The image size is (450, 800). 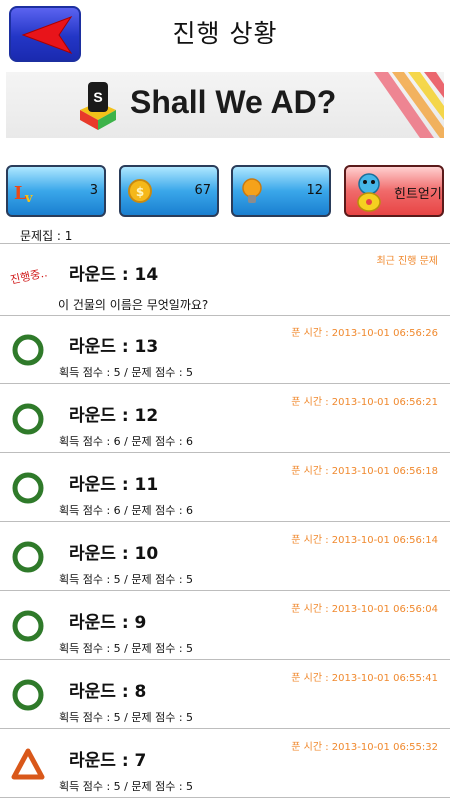 What do you see at coordinates (364, 333) in the screenshot?
I see `solved-time: 푼 시간 : 2013-10-01 06:56:26` at bounding box center [364, 333].